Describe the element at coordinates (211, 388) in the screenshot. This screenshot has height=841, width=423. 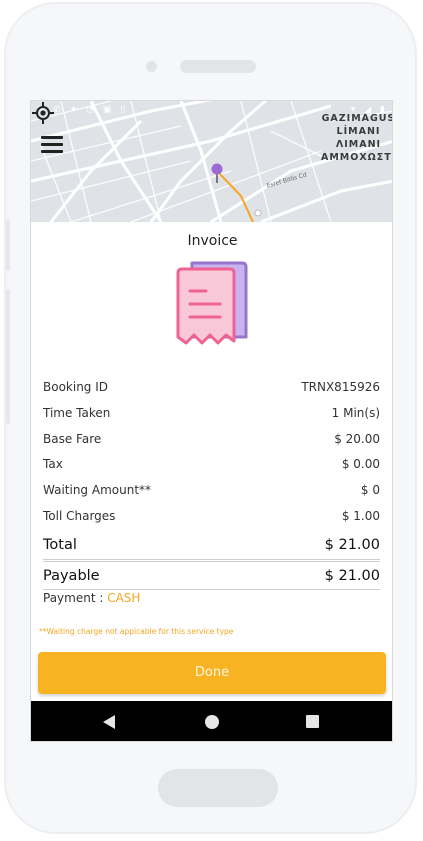
I see `invoice-row-booking-id: Booking ID TRNX815926` at that location.